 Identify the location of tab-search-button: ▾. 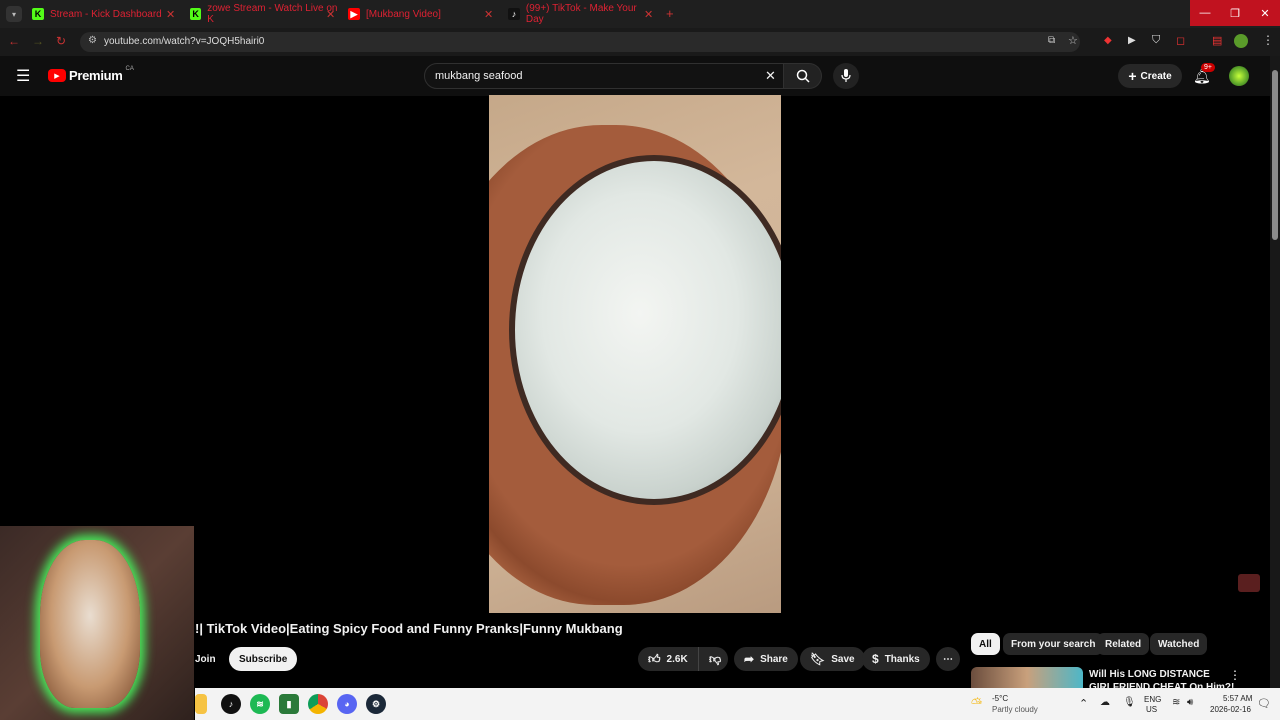
(14, 14).